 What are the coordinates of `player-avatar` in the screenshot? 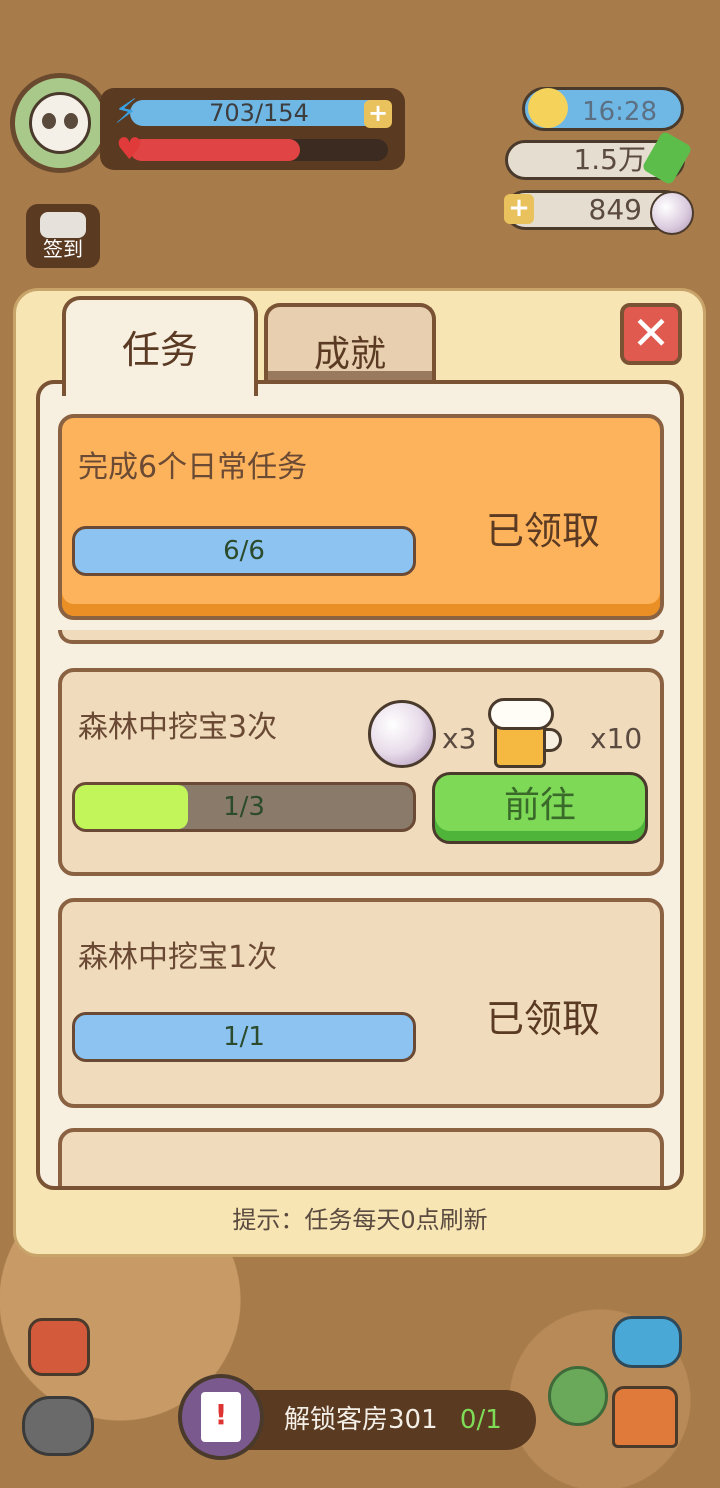 It's located at (60, 123).